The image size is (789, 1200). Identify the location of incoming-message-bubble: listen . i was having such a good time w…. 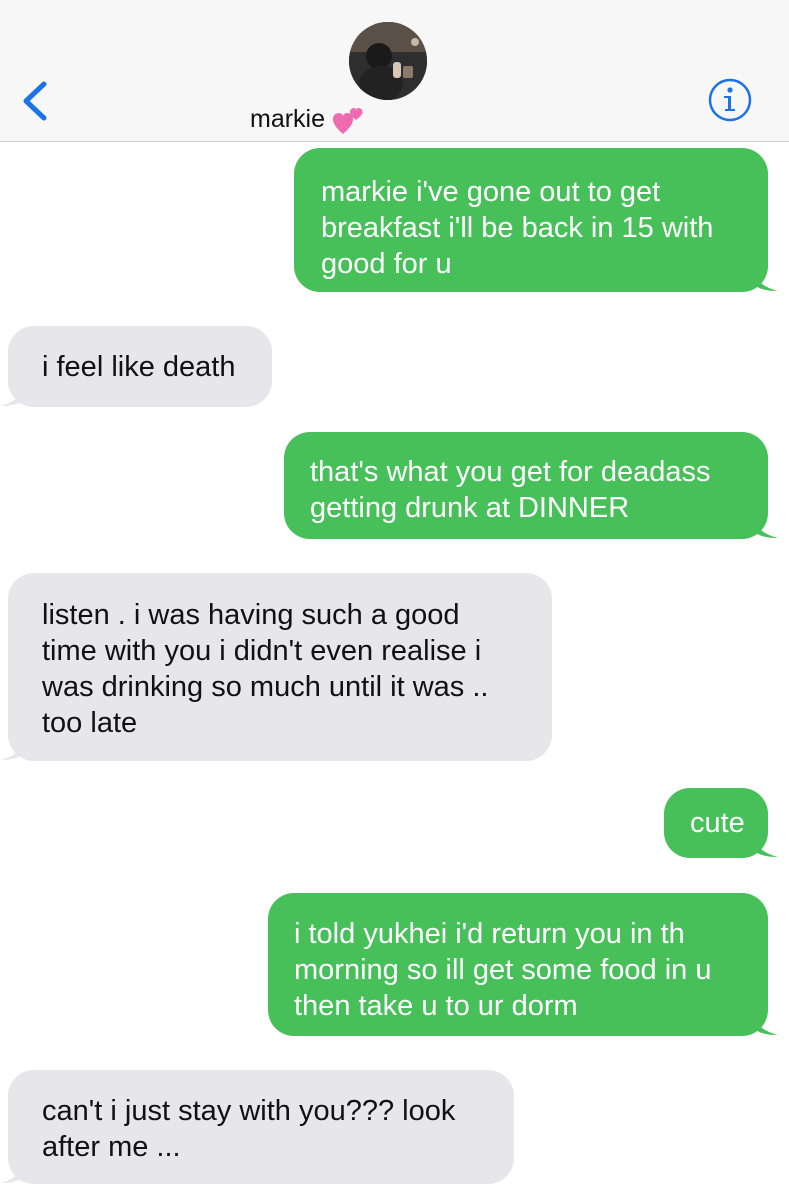
(280, 667).